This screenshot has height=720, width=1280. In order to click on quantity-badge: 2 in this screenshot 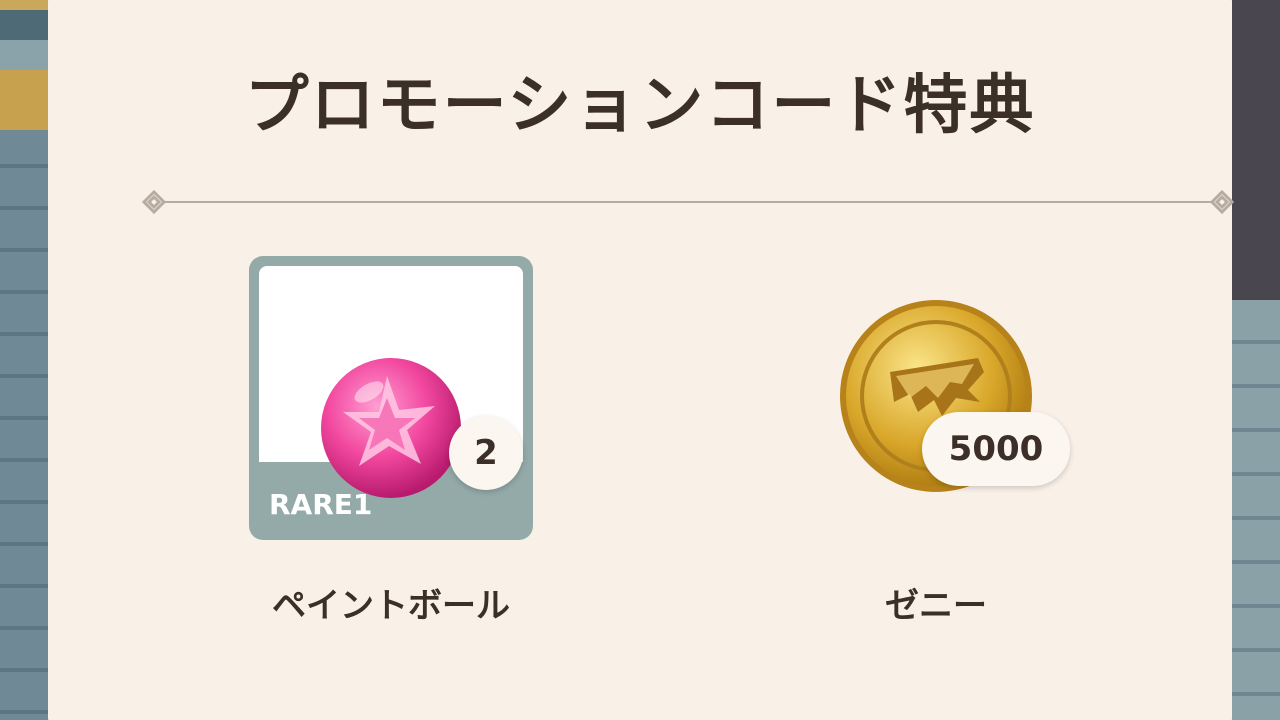, I will do `click(486, 453)`.